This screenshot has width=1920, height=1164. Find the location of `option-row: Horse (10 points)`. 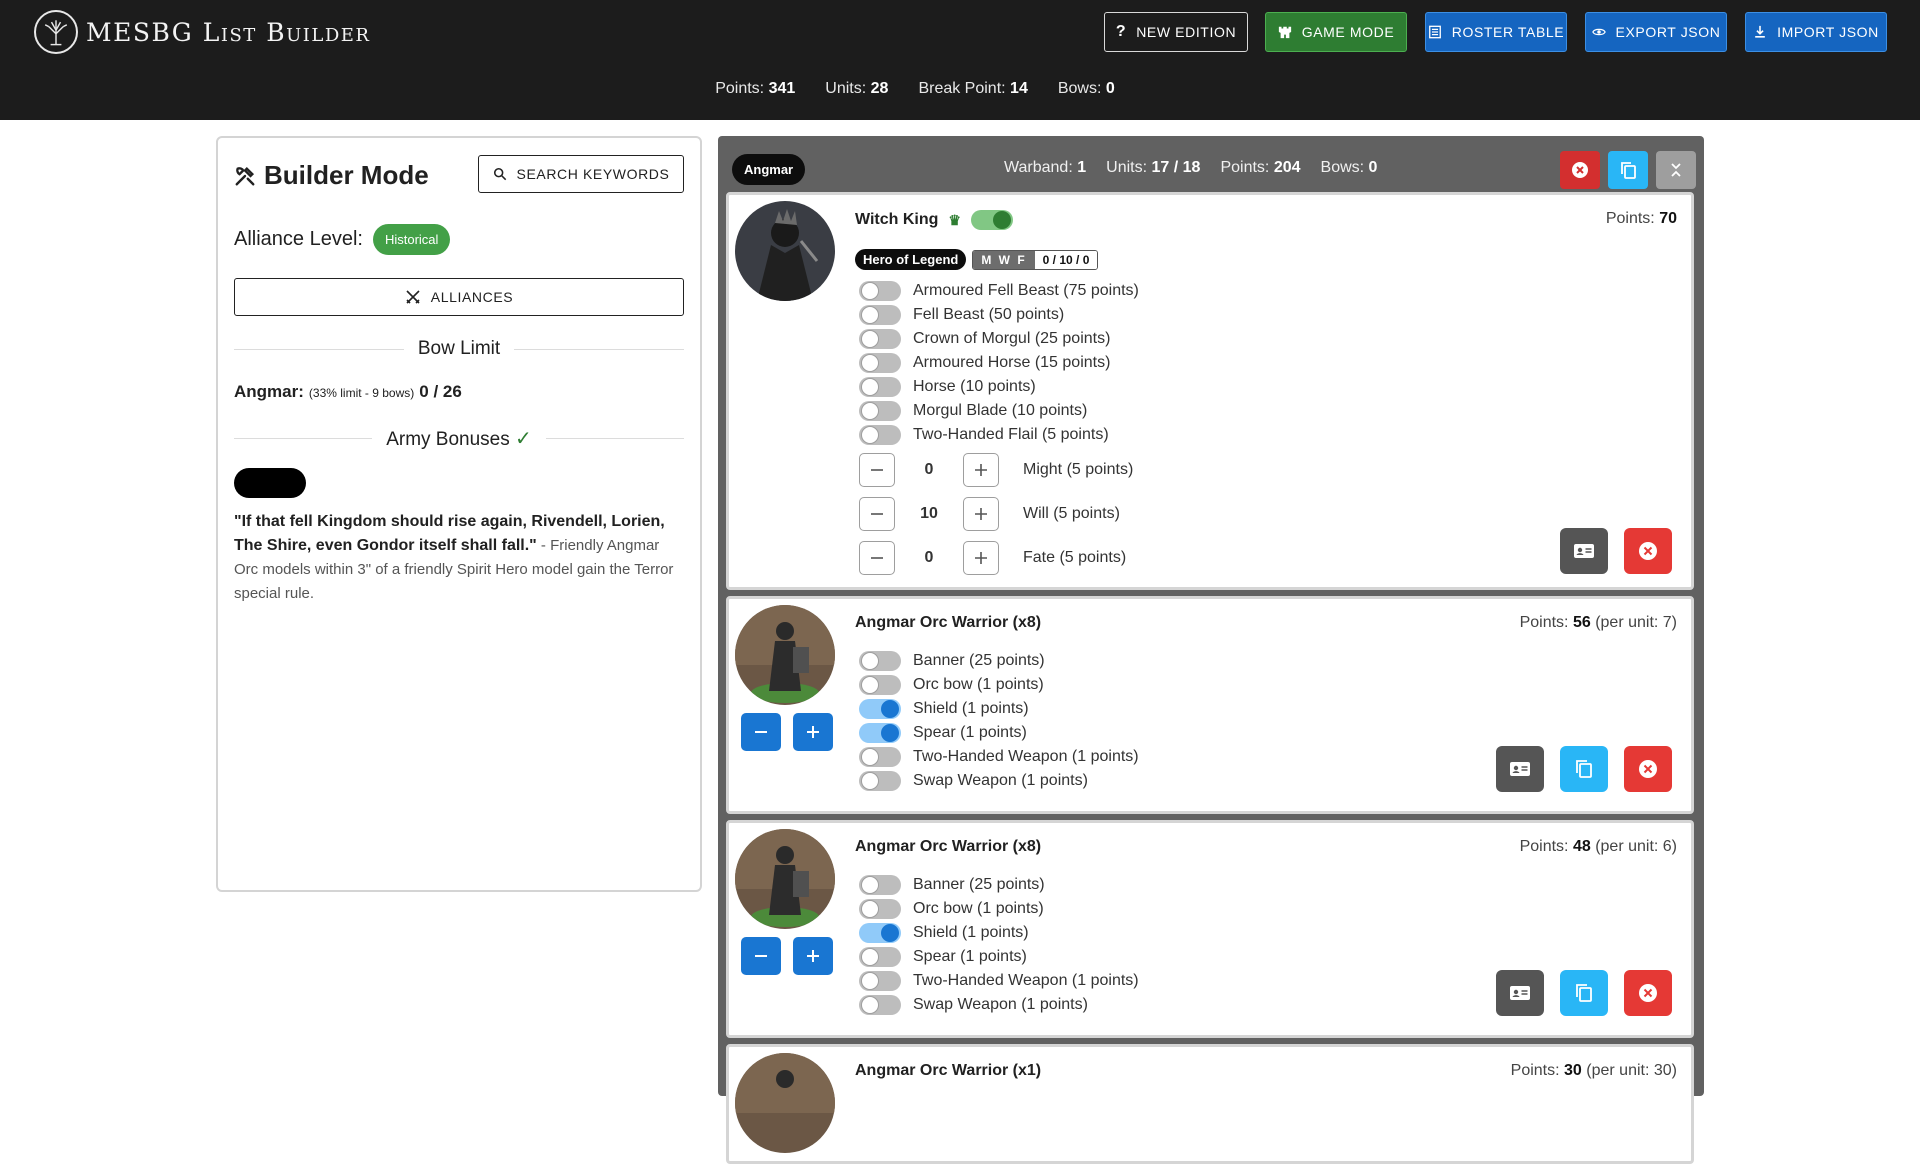

option-row: Horse (10 points) is located at coordinates (999, 387).